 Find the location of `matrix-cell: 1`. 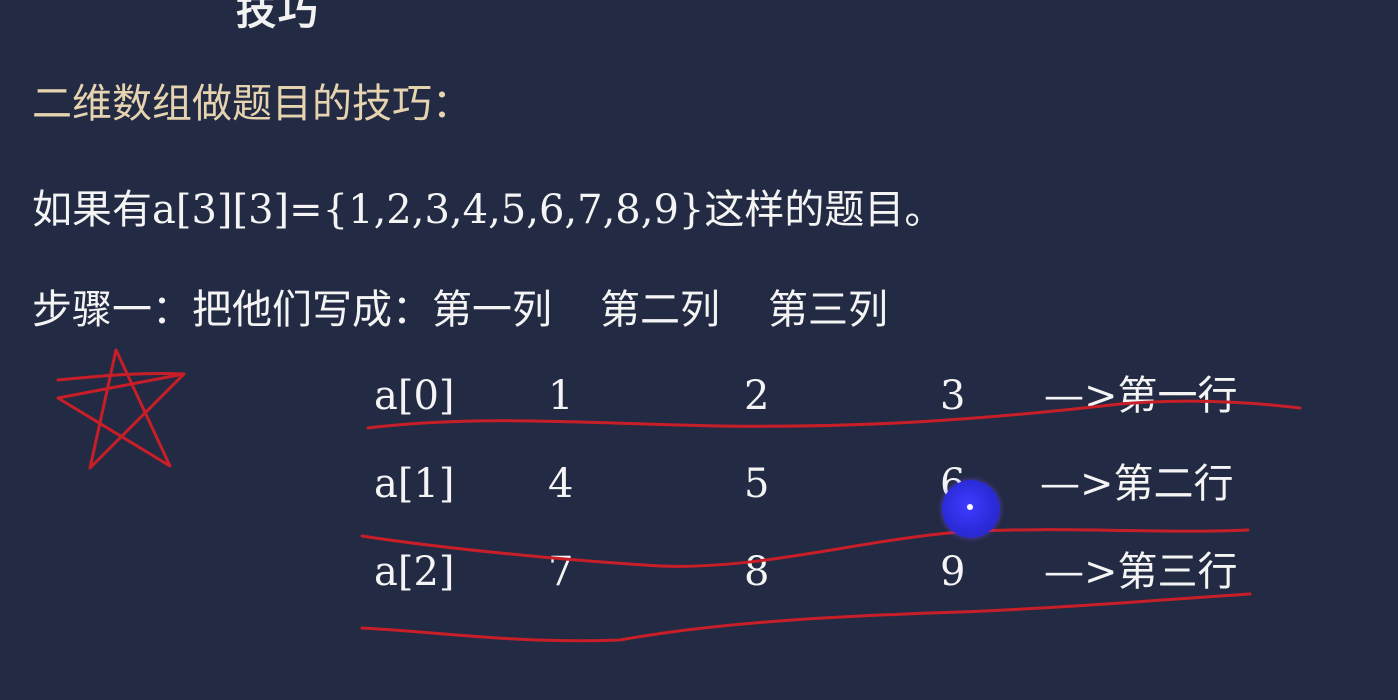

matrix-cell: 1 is located at coordinates (561, 396).